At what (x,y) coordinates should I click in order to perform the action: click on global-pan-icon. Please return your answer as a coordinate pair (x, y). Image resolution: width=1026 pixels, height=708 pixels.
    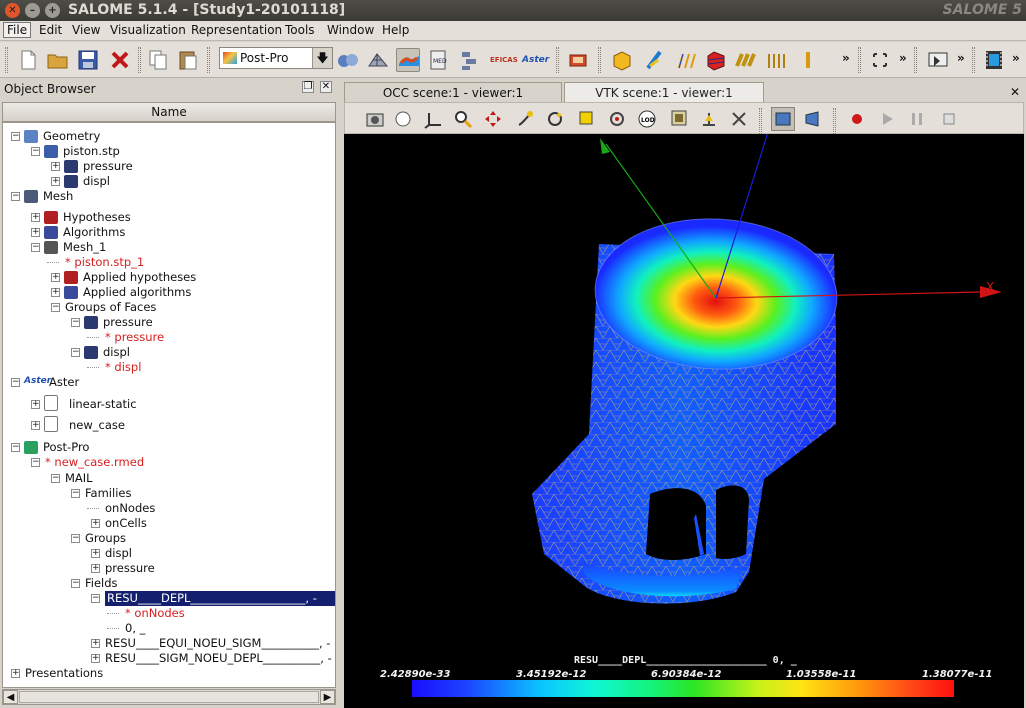
    Looking at the image, I should click on (525, 119).